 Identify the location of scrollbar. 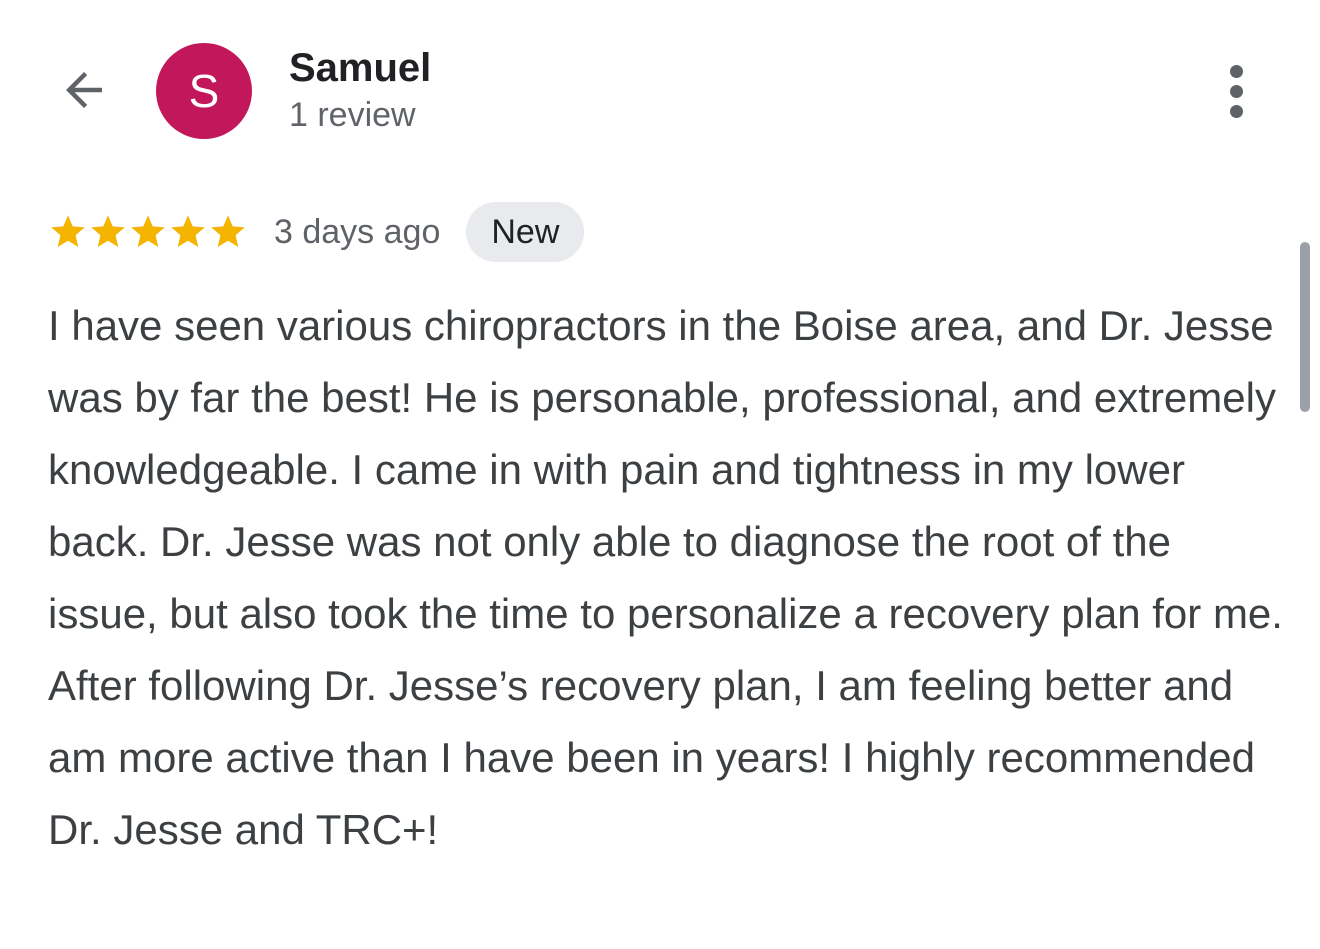
(1305, 327).